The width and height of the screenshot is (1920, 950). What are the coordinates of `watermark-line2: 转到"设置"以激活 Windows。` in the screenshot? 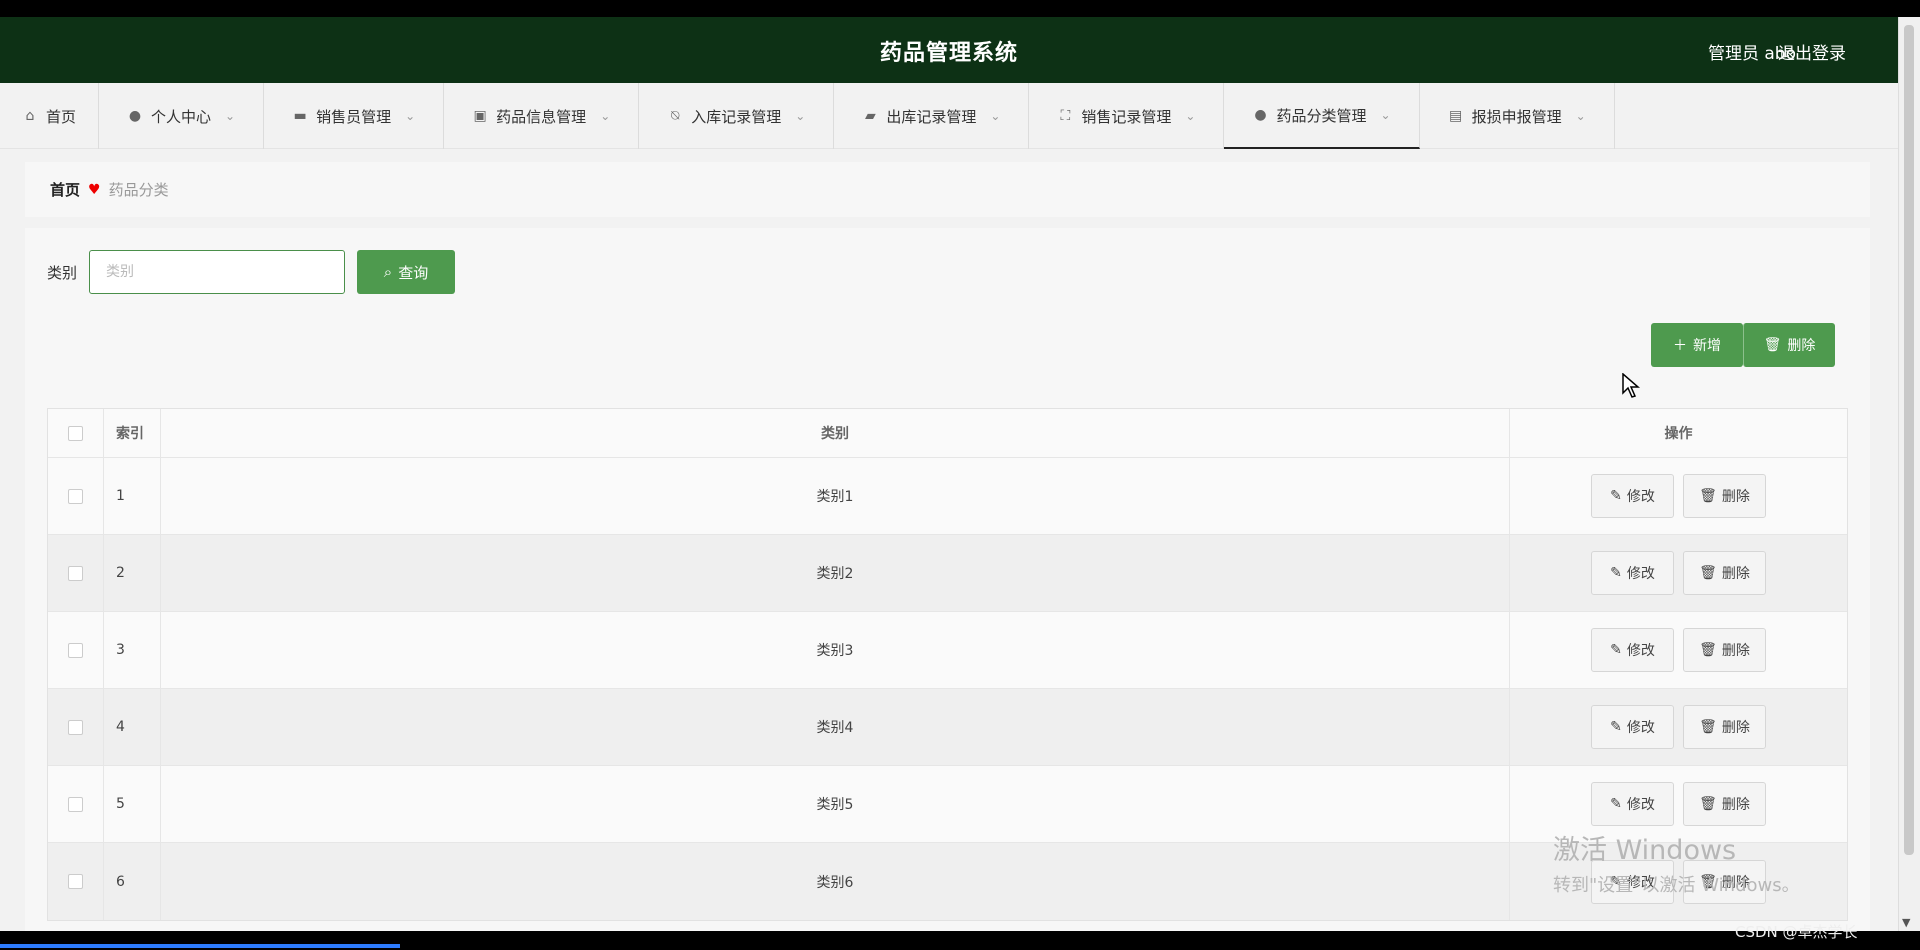 It's located at (1676, 885).